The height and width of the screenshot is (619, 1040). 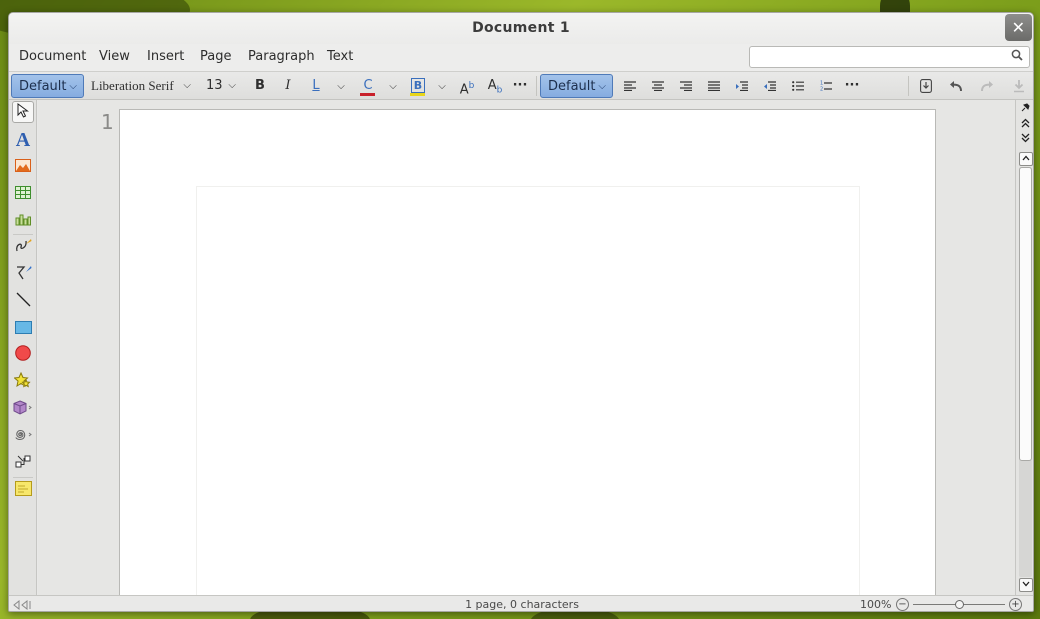 What do you see at coordinates (114, 56) in the screenshot?
I see `menu-view: View` at bounding box center [114, 56].